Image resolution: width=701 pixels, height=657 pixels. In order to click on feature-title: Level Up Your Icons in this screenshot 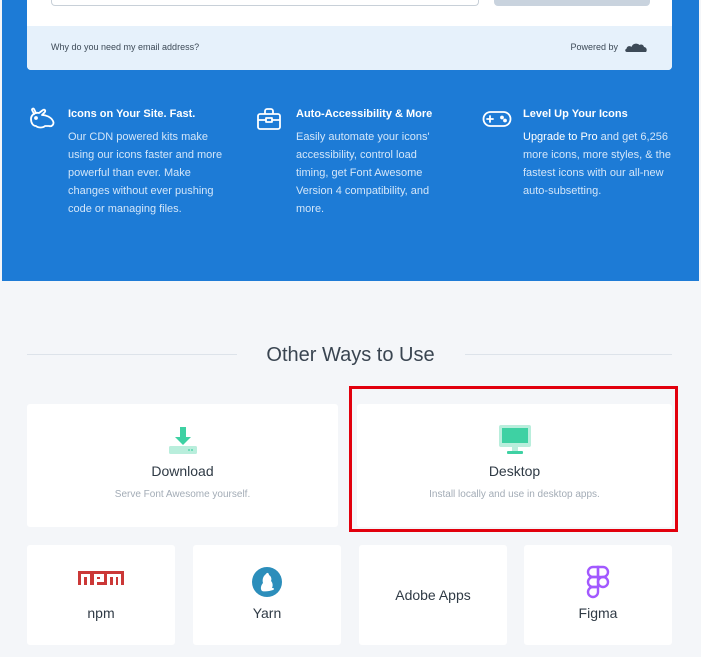, I will do `click(575, 114)`.